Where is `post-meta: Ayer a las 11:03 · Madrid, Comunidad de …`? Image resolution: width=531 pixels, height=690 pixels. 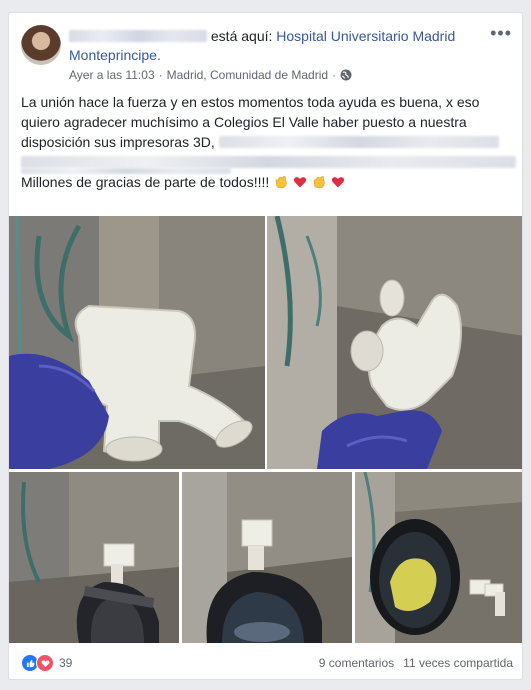
post-meta: Ayer a las 11:03 · Madrid, Comunidad de … is located at coordinates (210, 75).